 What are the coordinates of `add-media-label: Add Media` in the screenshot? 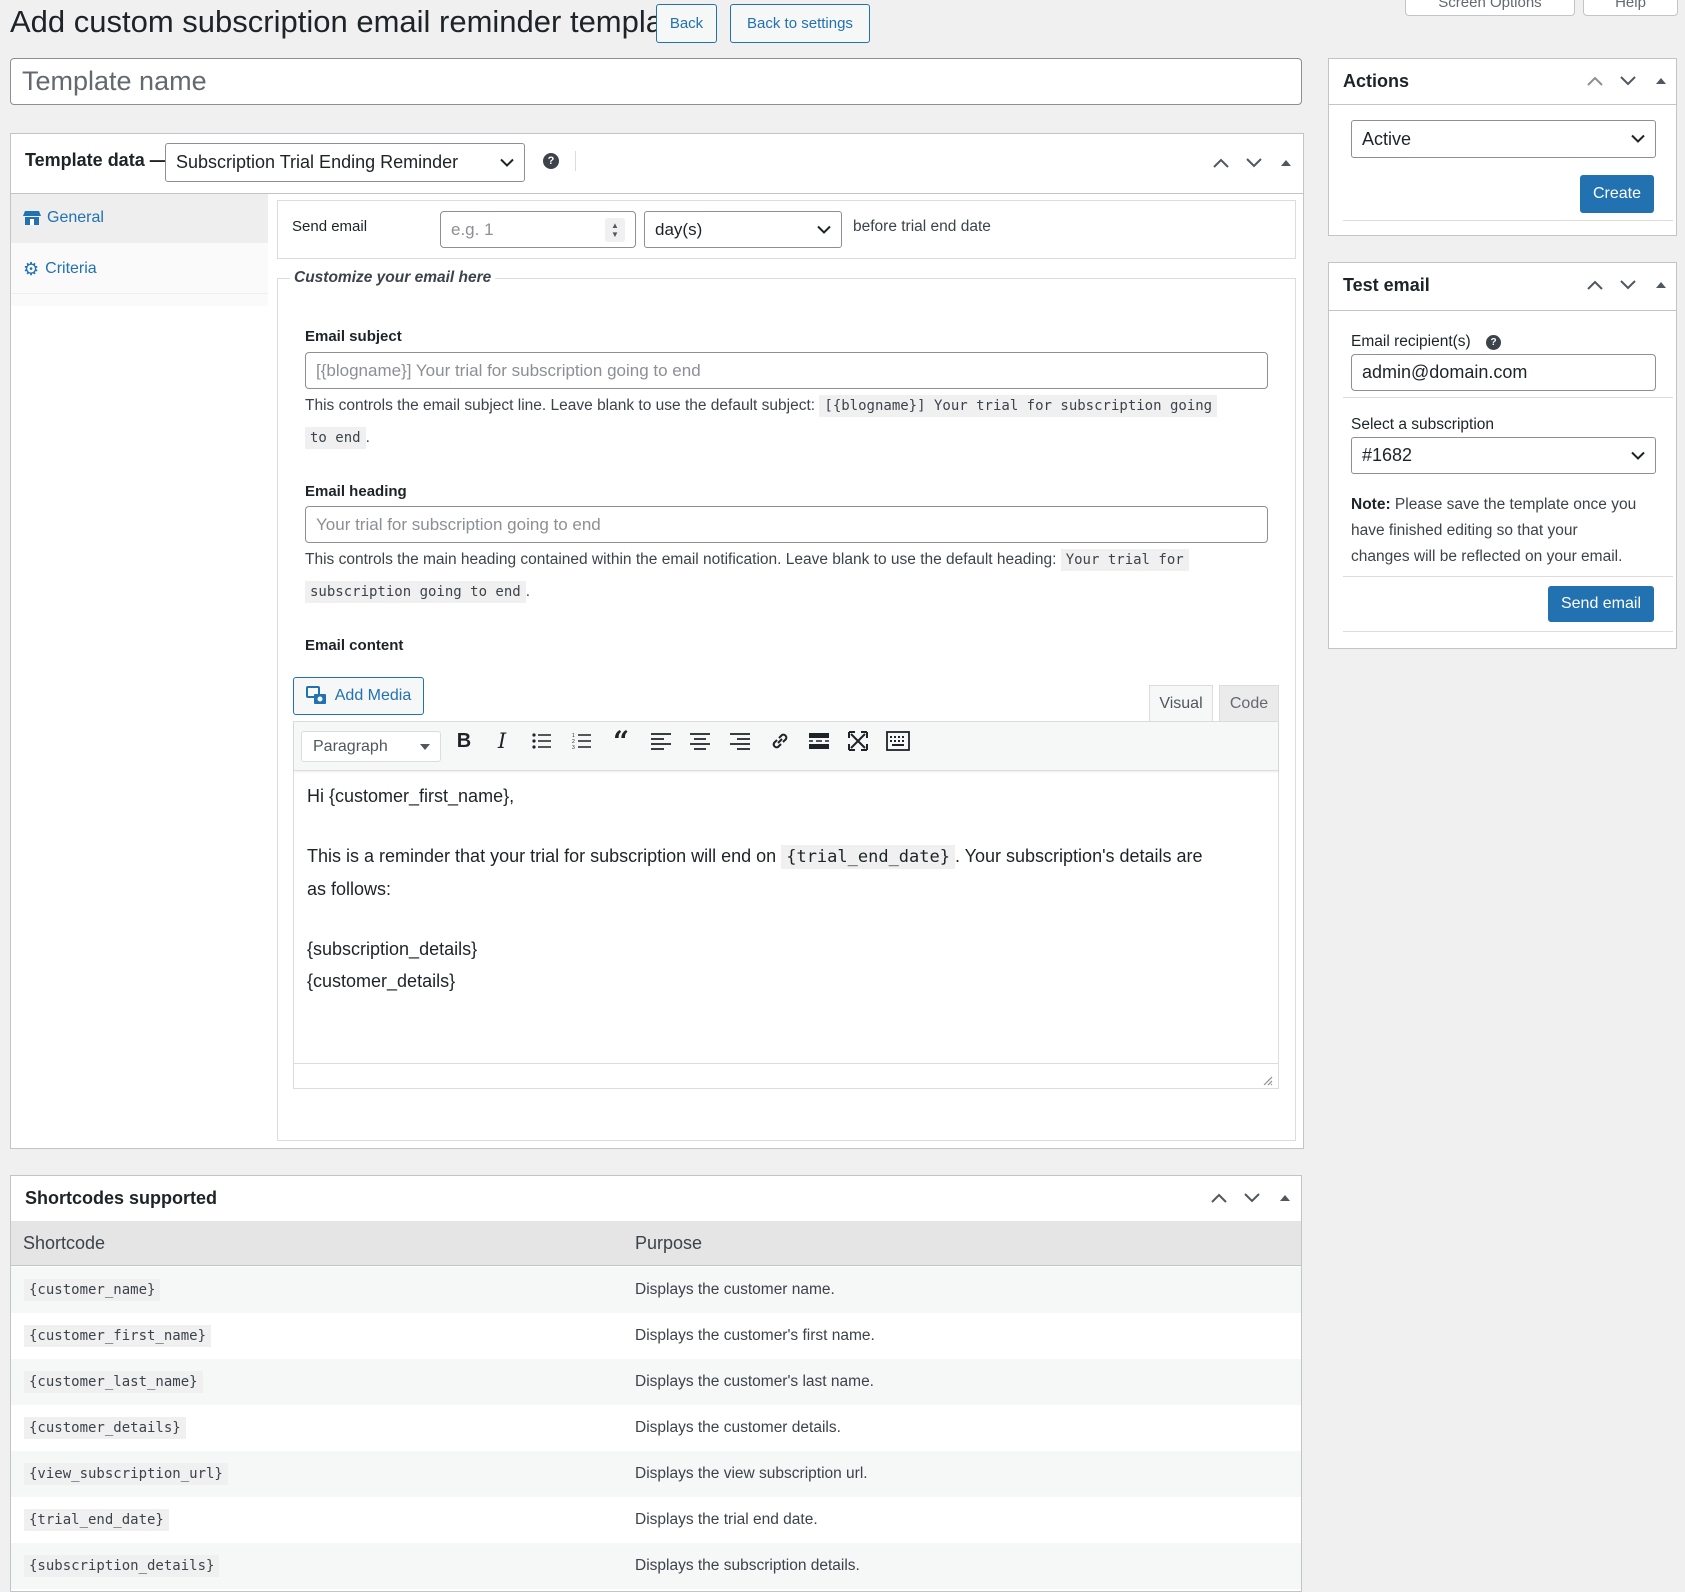 It's located at (373, 695).